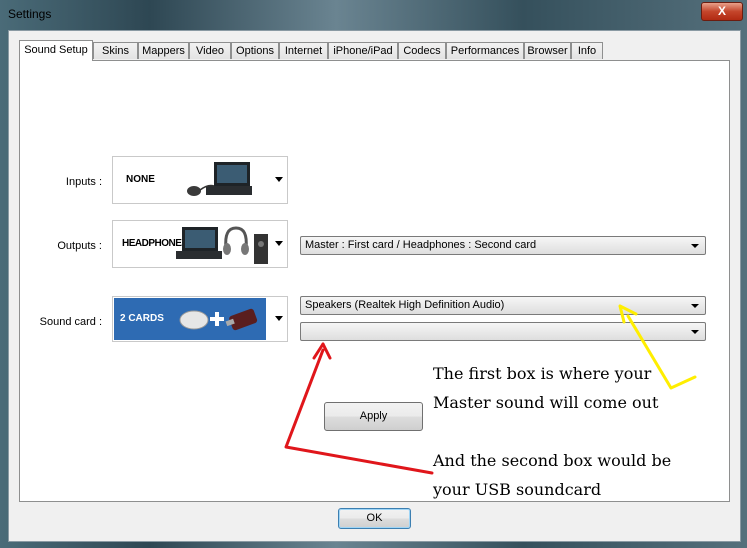 This screenshot has height=548, width=747. Describe the element at coordinates (657, 347) in the screenshot. I see `yellow-arrow` at that location.